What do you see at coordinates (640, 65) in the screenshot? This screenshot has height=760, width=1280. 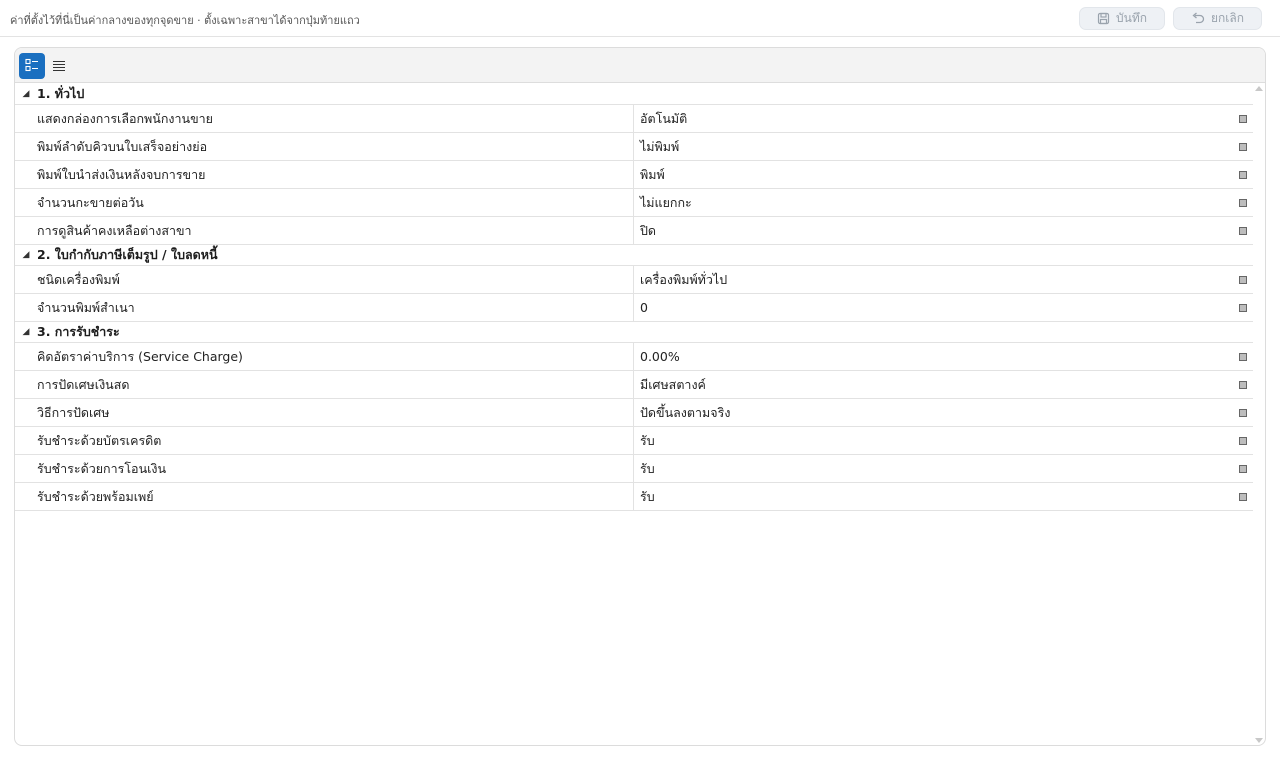 I see `property-grid-toolbar` at bounding box center [640, 65].